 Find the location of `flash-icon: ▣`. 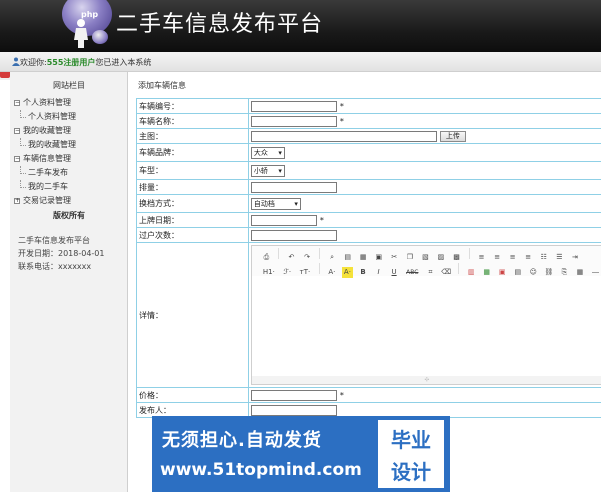

flash-icon: ▣ is located at coordinates (502, 272).